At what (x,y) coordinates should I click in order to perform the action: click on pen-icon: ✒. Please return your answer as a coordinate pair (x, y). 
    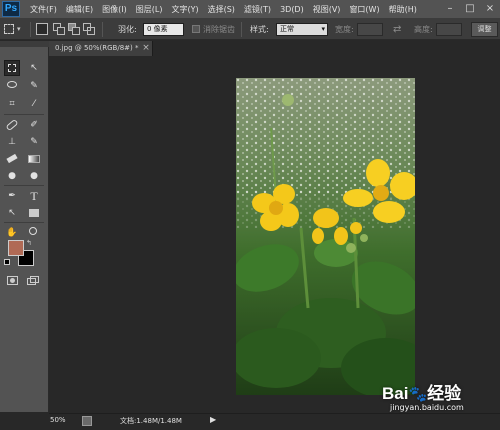
    Looking at the image, I should click on (12, 196).